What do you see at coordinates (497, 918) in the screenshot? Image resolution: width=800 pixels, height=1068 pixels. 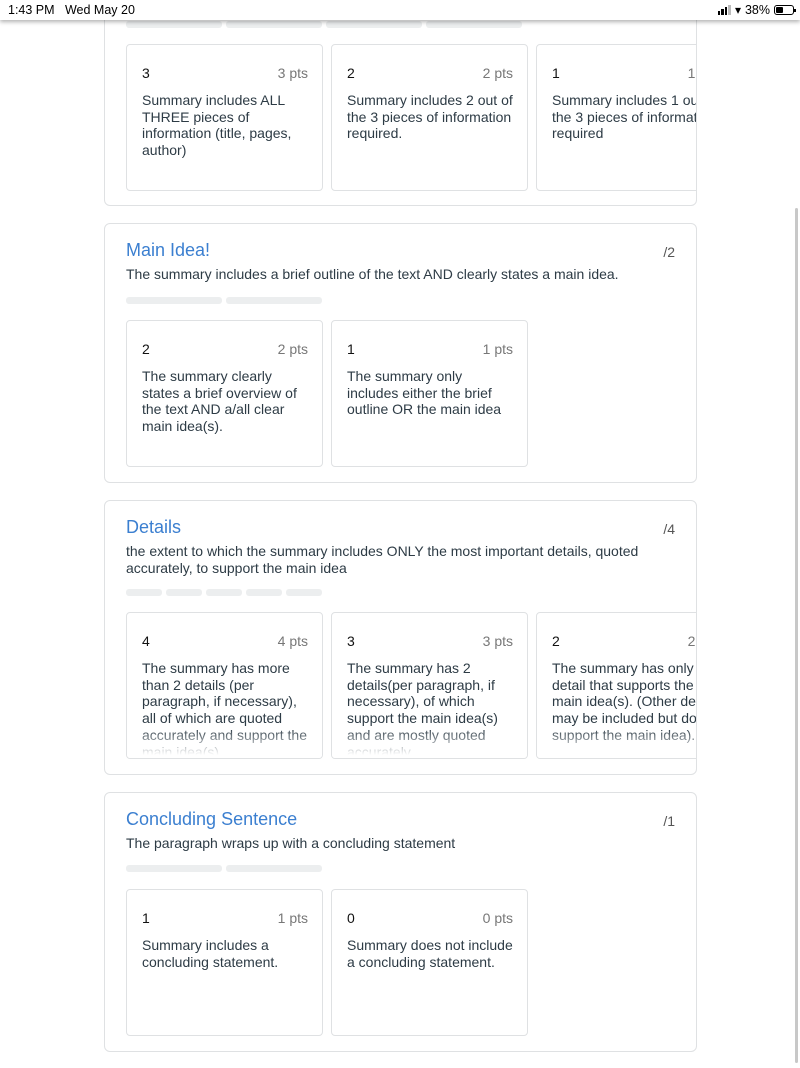 I see `rating-points: 0 pts` at bounding box center [497, 918].